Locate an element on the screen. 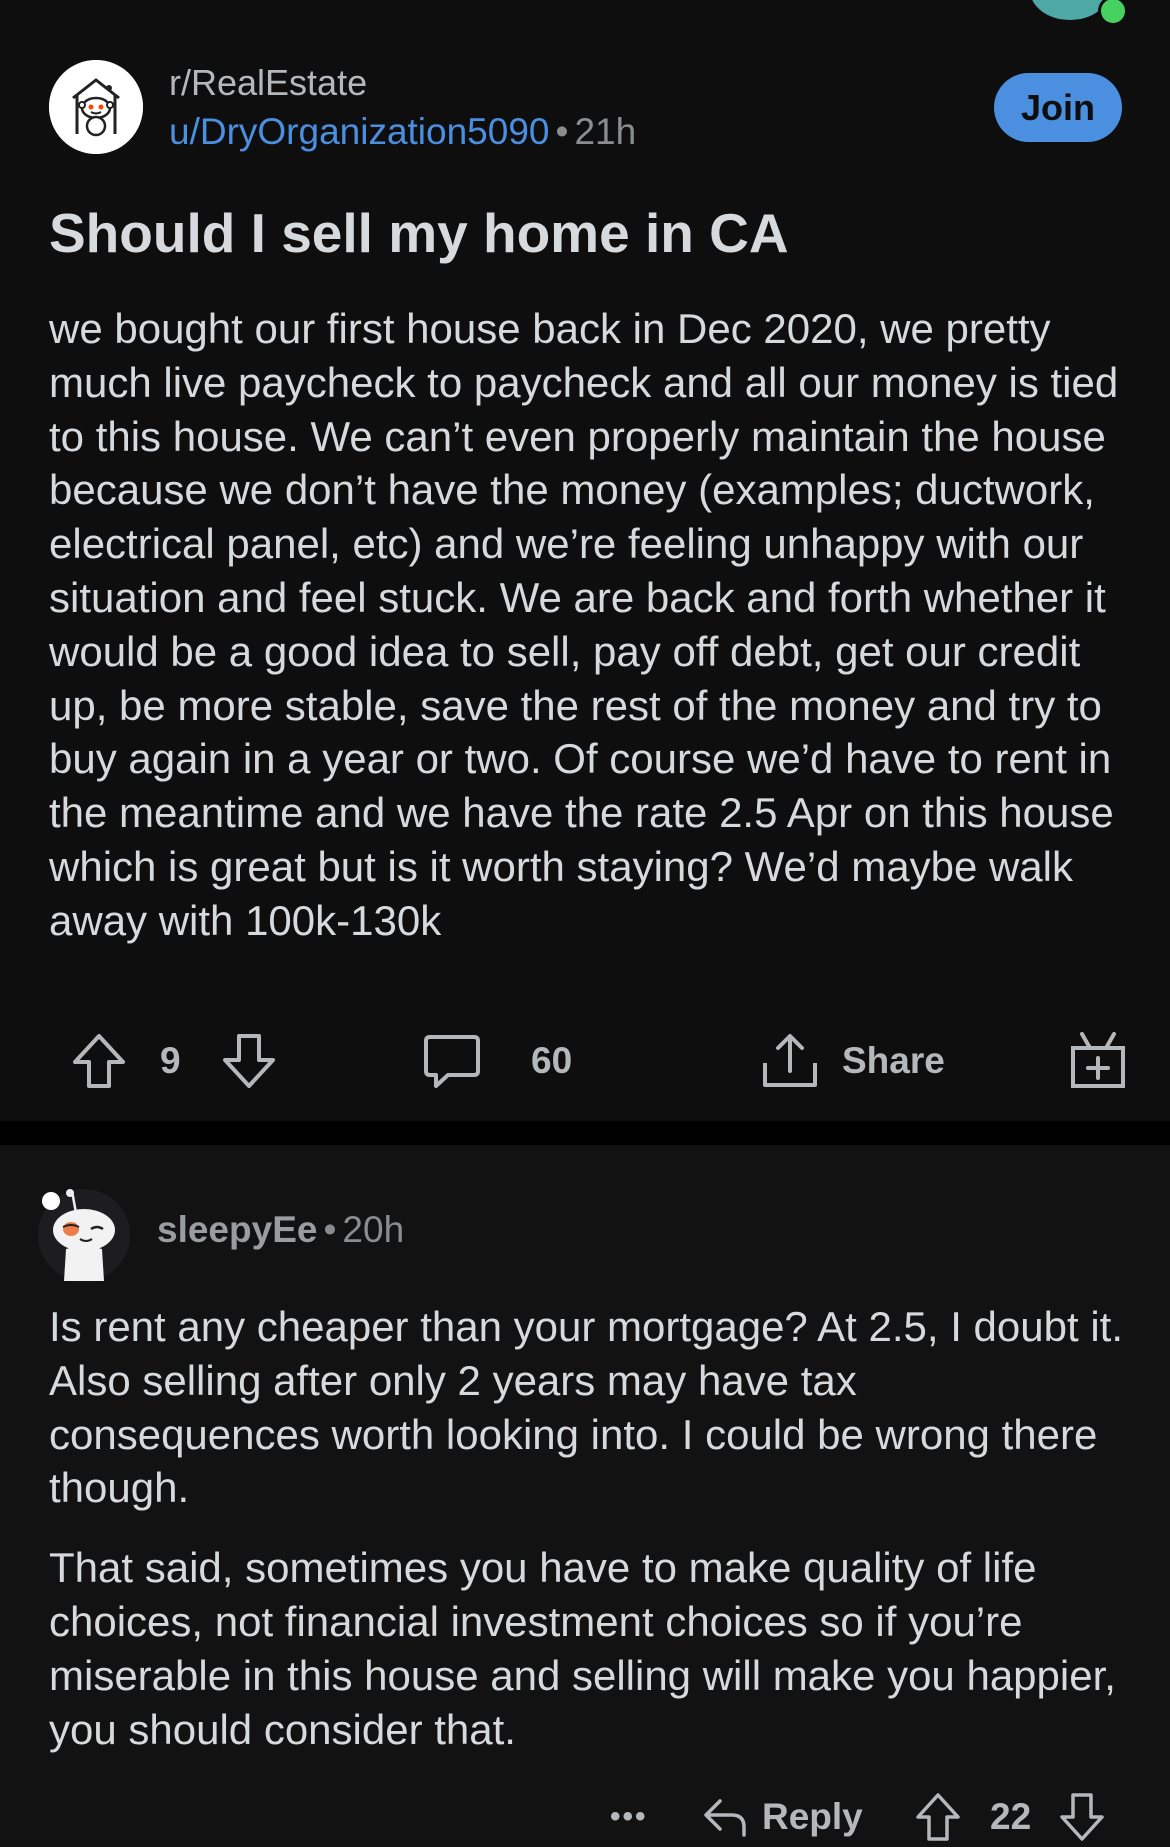  reply-button: Reply is located at coordinates (782, 1817).